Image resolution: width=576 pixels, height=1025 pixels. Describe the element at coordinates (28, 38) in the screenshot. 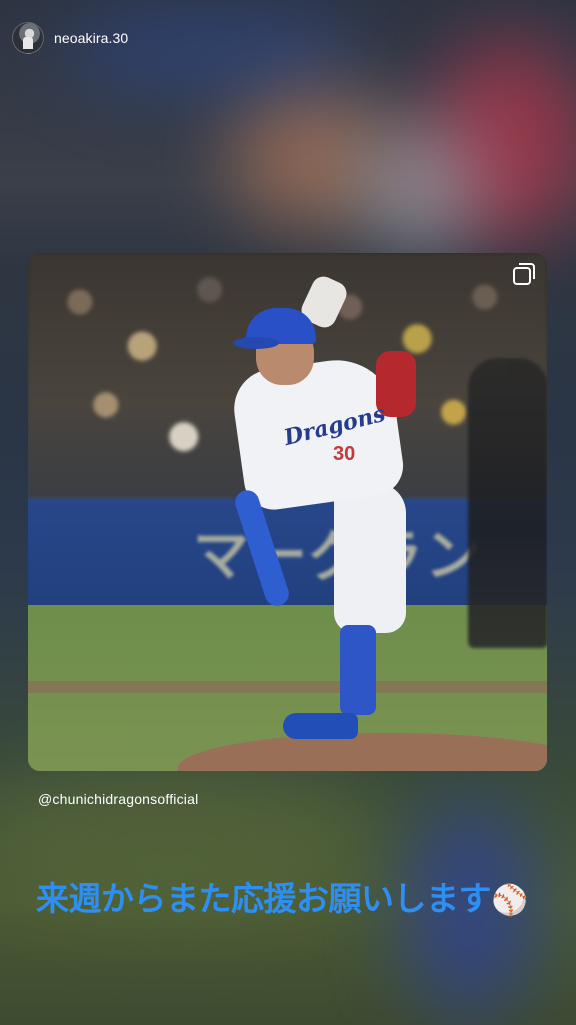

I see `avatar` at that location.